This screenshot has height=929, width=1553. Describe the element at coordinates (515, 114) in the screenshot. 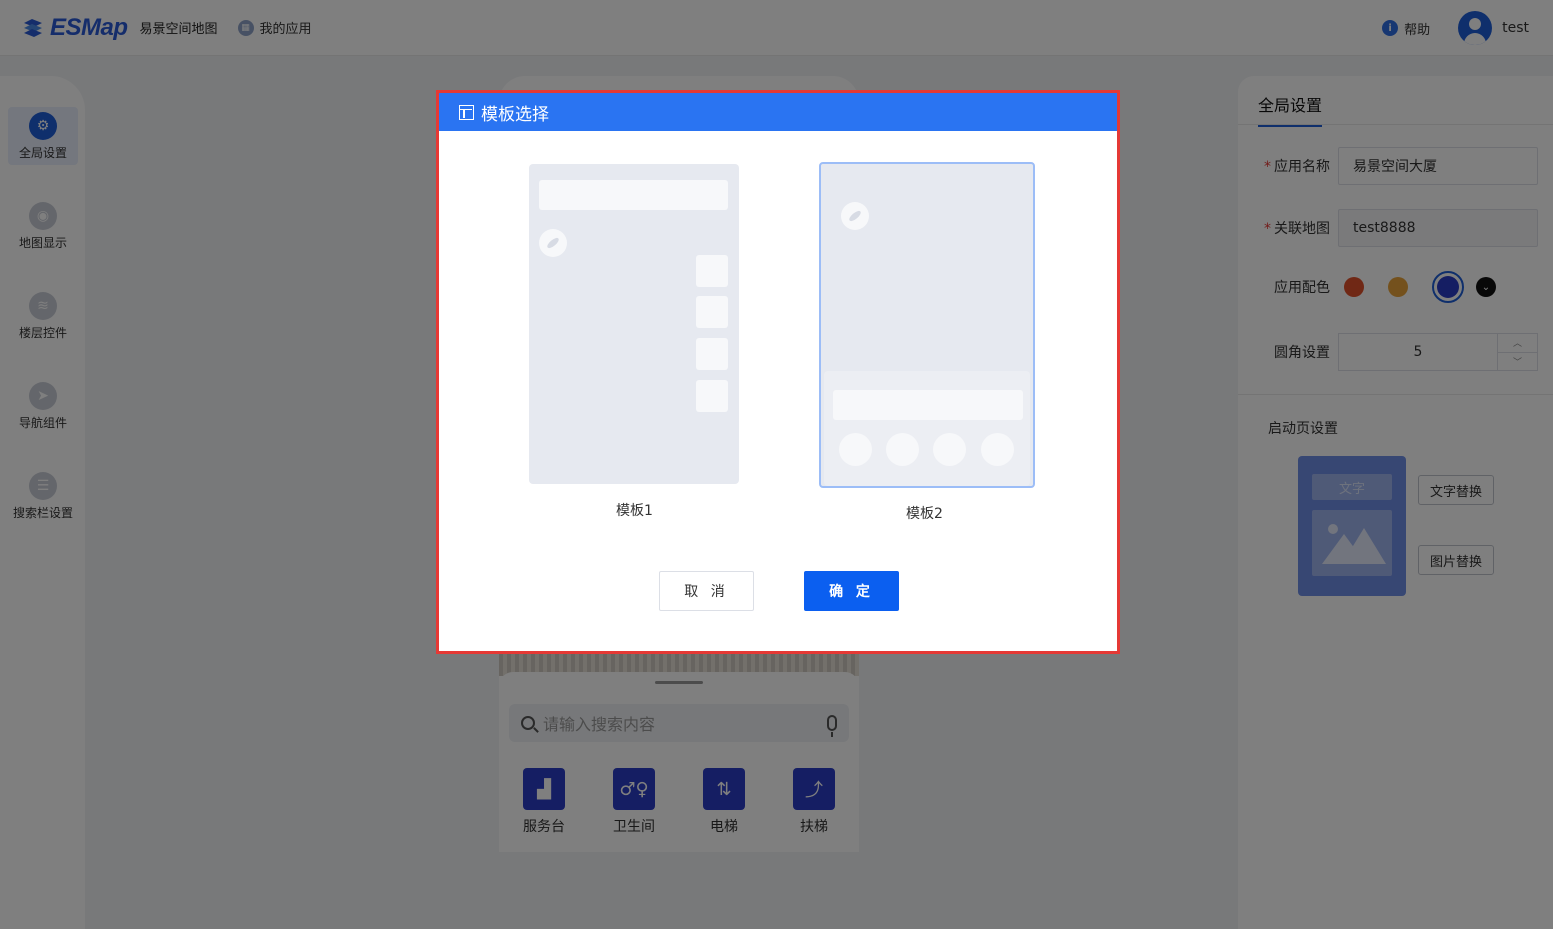

I see `dialog-title: 模板选择` at that location.